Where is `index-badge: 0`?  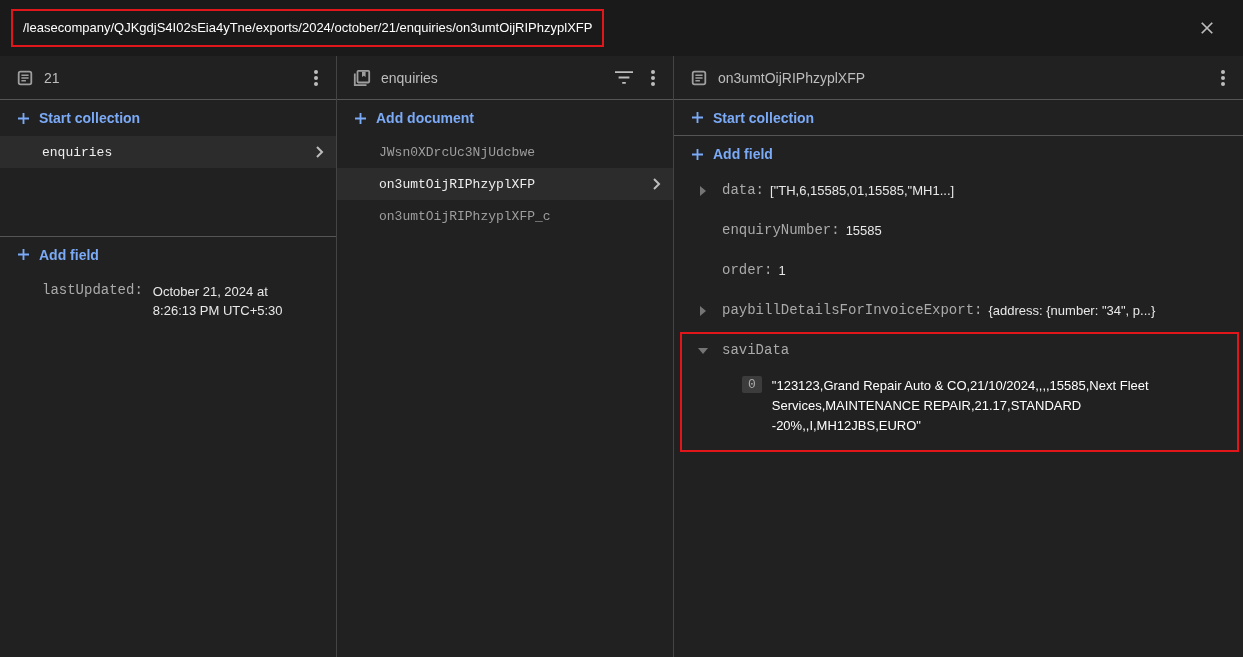
index-badge: 0 is located at coordinates (752, 384).